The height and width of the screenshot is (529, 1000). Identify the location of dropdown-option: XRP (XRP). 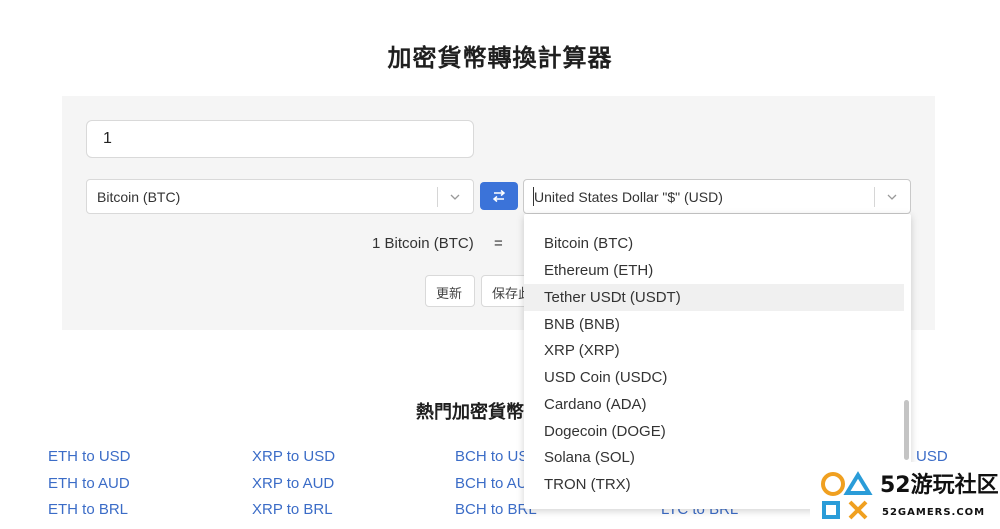
(714, 350).